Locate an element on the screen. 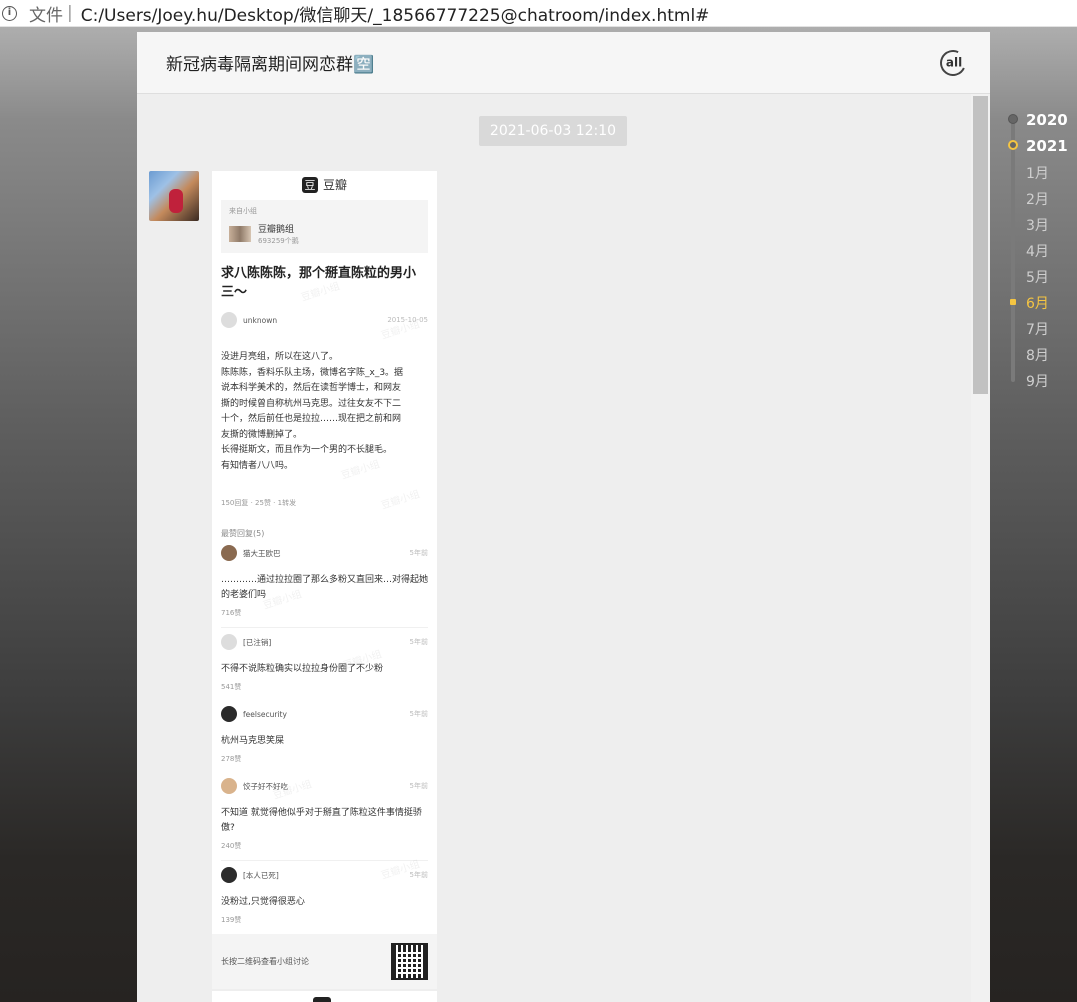  post-body-line: 长得挺斯文，而且作为一个男的不长腿毛。 is located at coordinates (307, 450).